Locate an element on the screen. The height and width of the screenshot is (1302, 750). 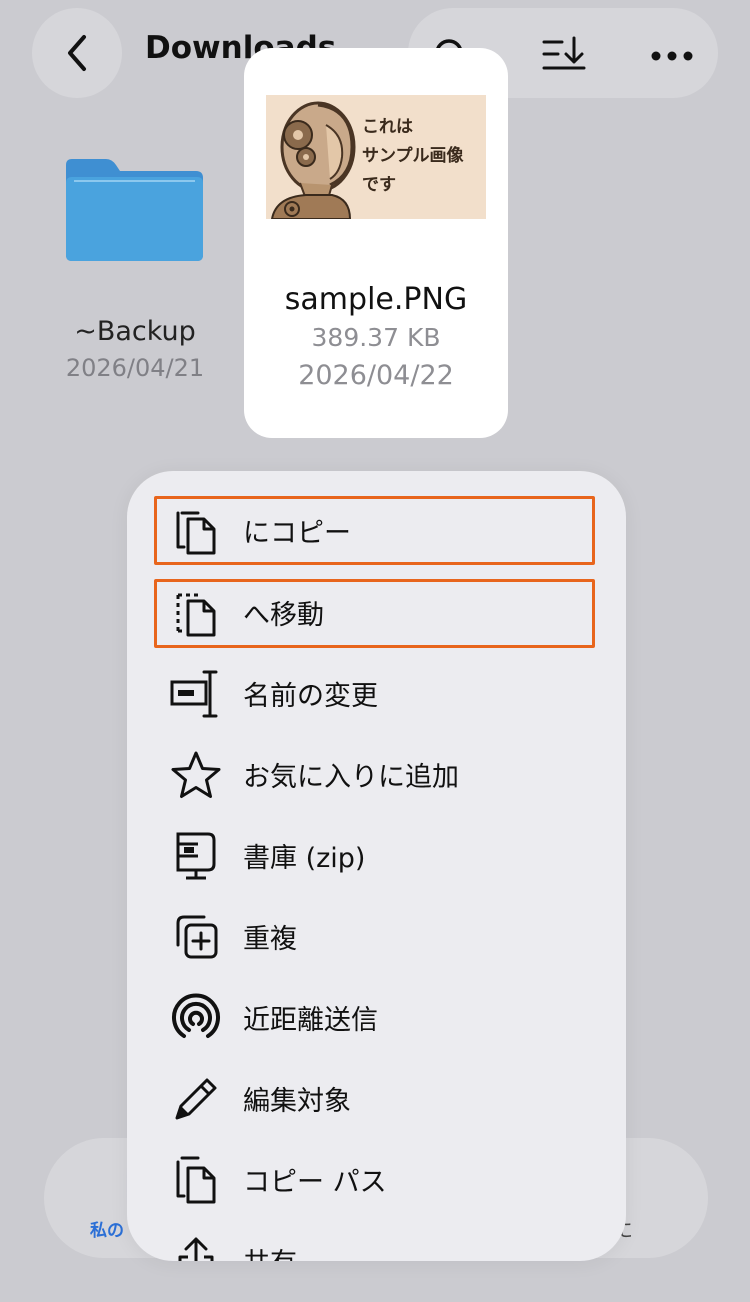
folder-icon is located at coordinates (134, 210).